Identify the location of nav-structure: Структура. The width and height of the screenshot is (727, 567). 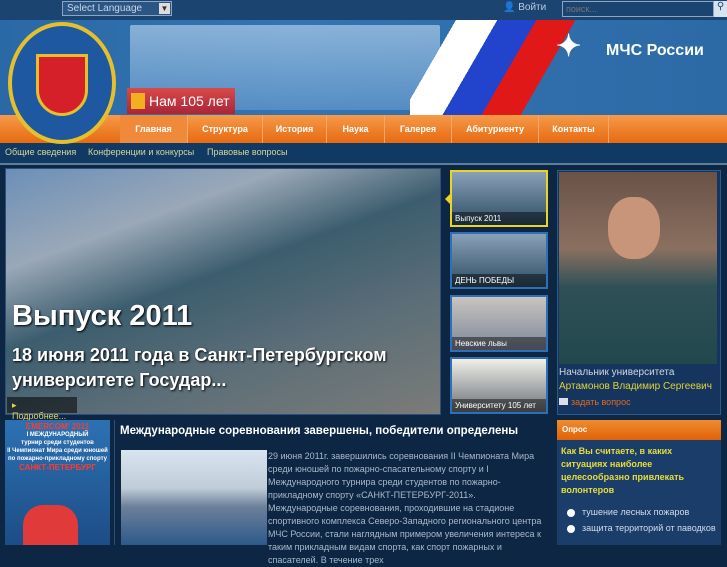
(225, 129).